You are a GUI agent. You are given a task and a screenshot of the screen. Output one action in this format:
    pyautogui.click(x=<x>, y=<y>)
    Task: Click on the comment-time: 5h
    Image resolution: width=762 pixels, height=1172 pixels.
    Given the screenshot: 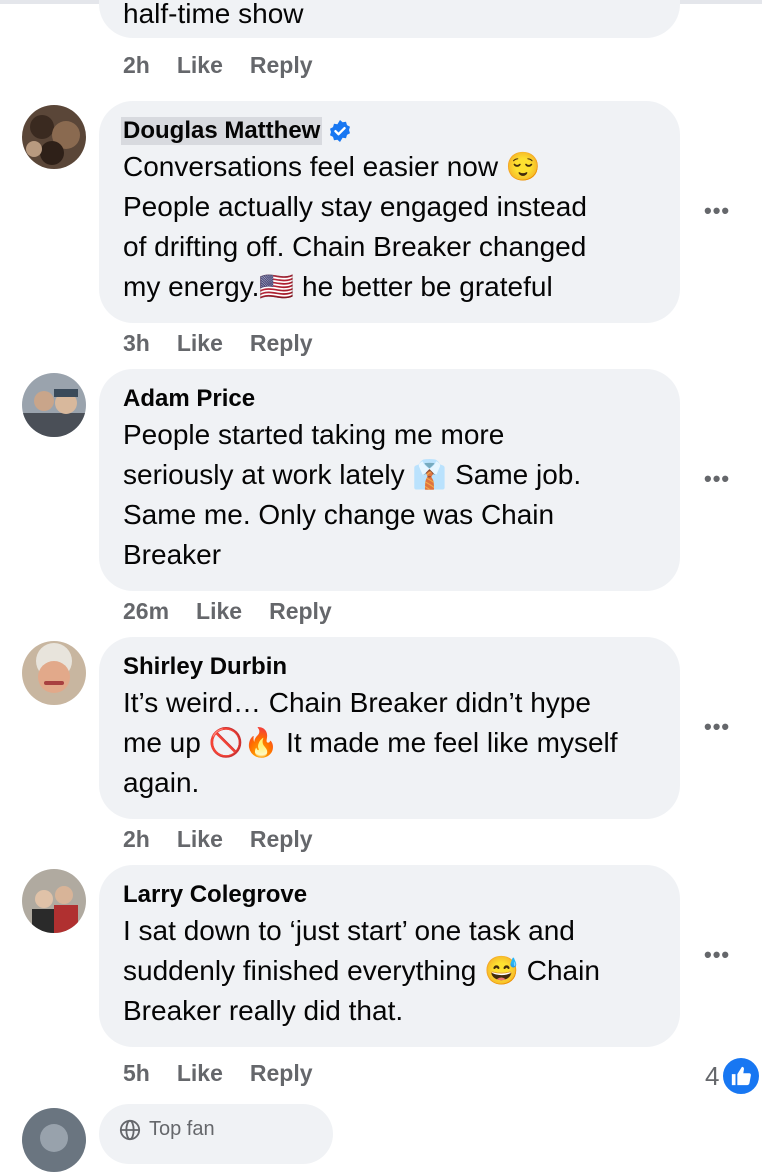 What is the action you would take?
    pyautogui.click(x=136, y=1073)
    